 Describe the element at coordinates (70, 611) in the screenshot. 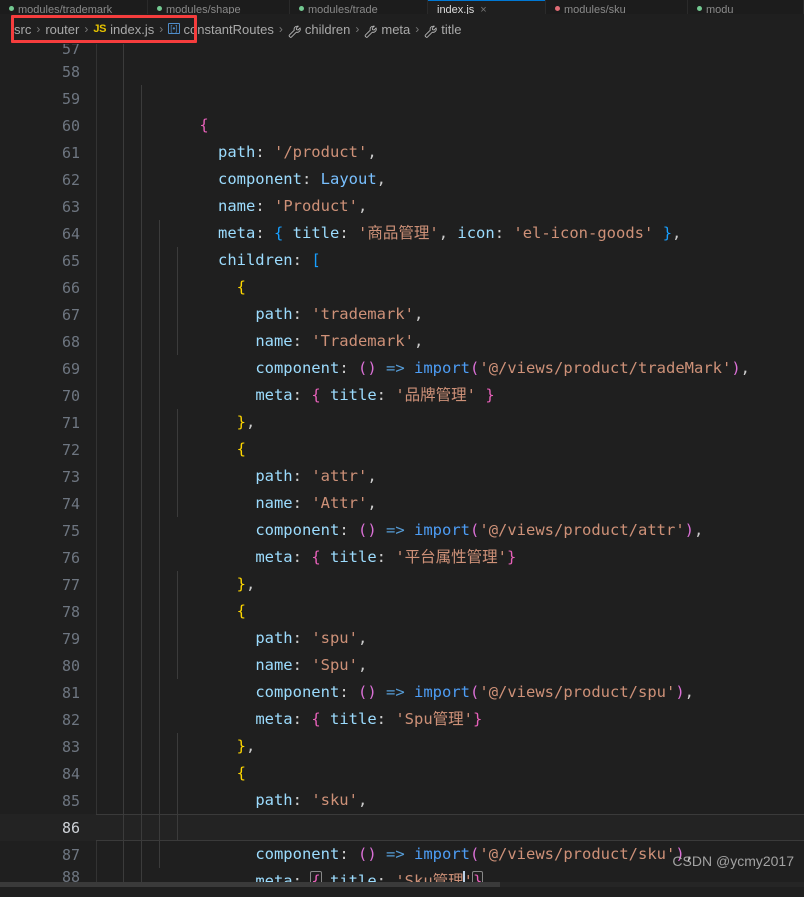

I see `line-number: 78` at that location.